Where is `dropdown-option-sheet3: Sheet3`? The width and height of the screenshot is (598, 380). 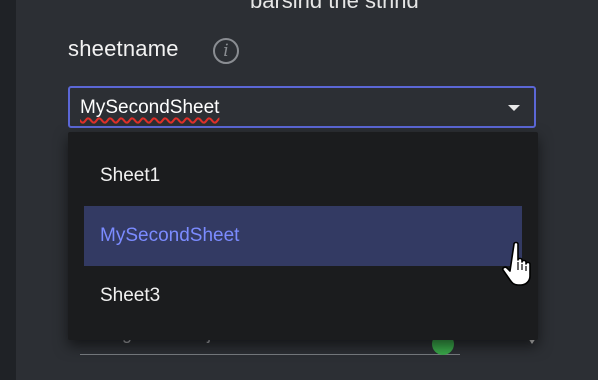
dropdown-option-sheet3: Sheet3 is located at coordinates (303, 296).